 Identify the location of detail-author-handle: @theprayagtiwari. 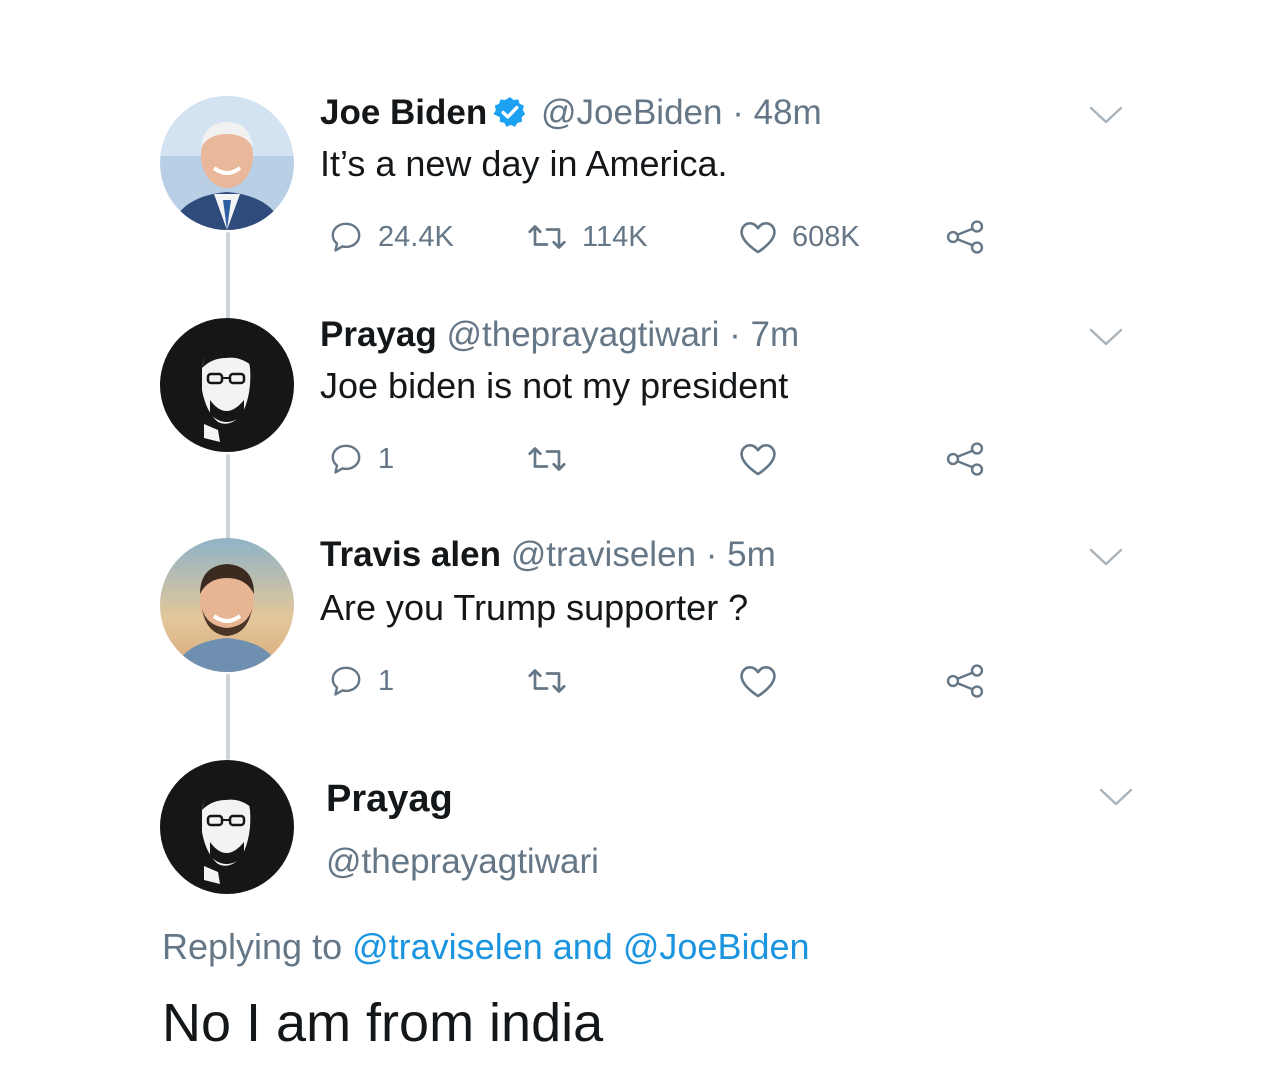
(462, 862).